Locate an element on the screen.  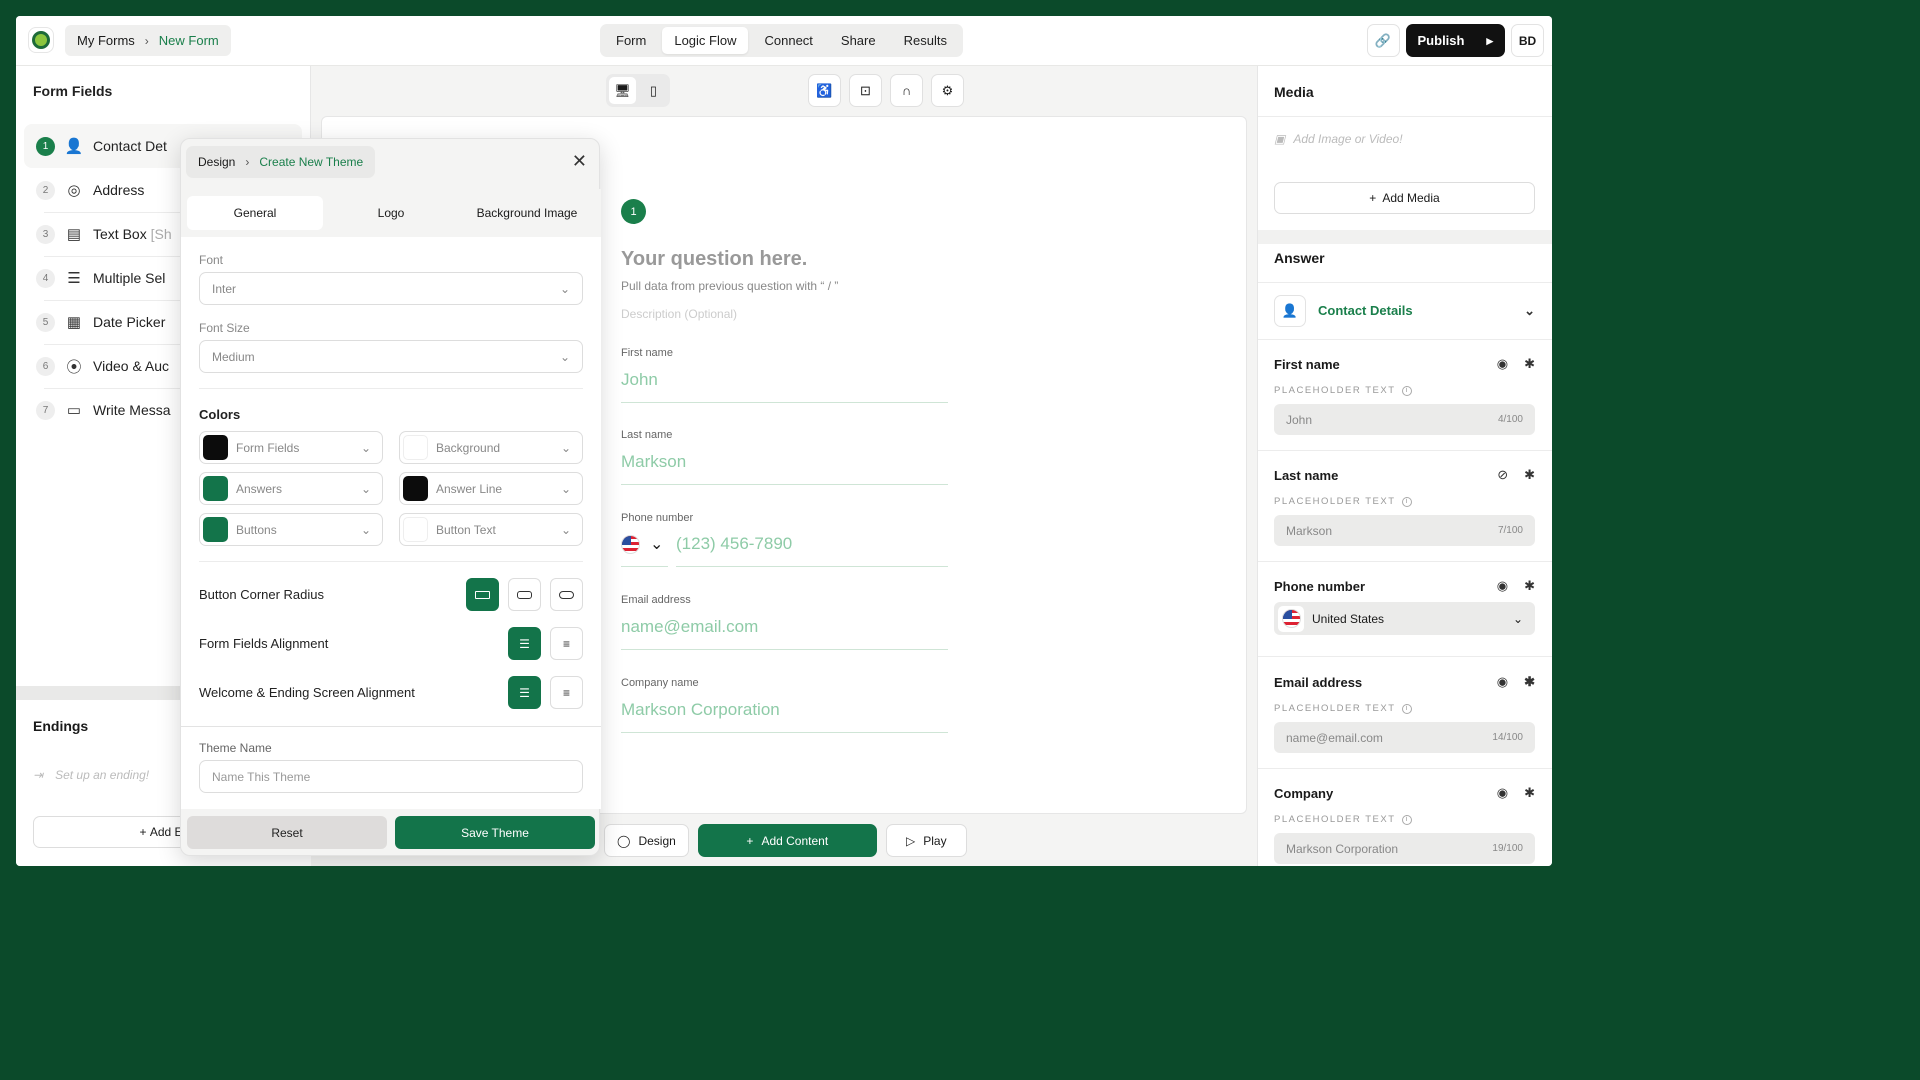
publish-button: Publish ▸ is located at coordinates (1455, 40).